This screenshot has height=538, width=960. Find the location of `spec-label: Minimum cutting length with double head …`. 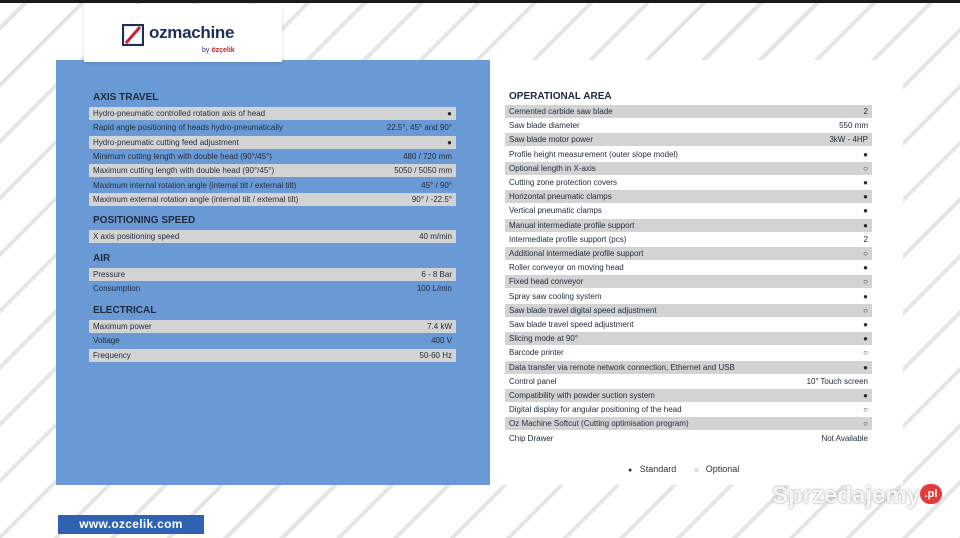

spec-label: Minimum cutting length with double head … is located at coordinates (182, 156).